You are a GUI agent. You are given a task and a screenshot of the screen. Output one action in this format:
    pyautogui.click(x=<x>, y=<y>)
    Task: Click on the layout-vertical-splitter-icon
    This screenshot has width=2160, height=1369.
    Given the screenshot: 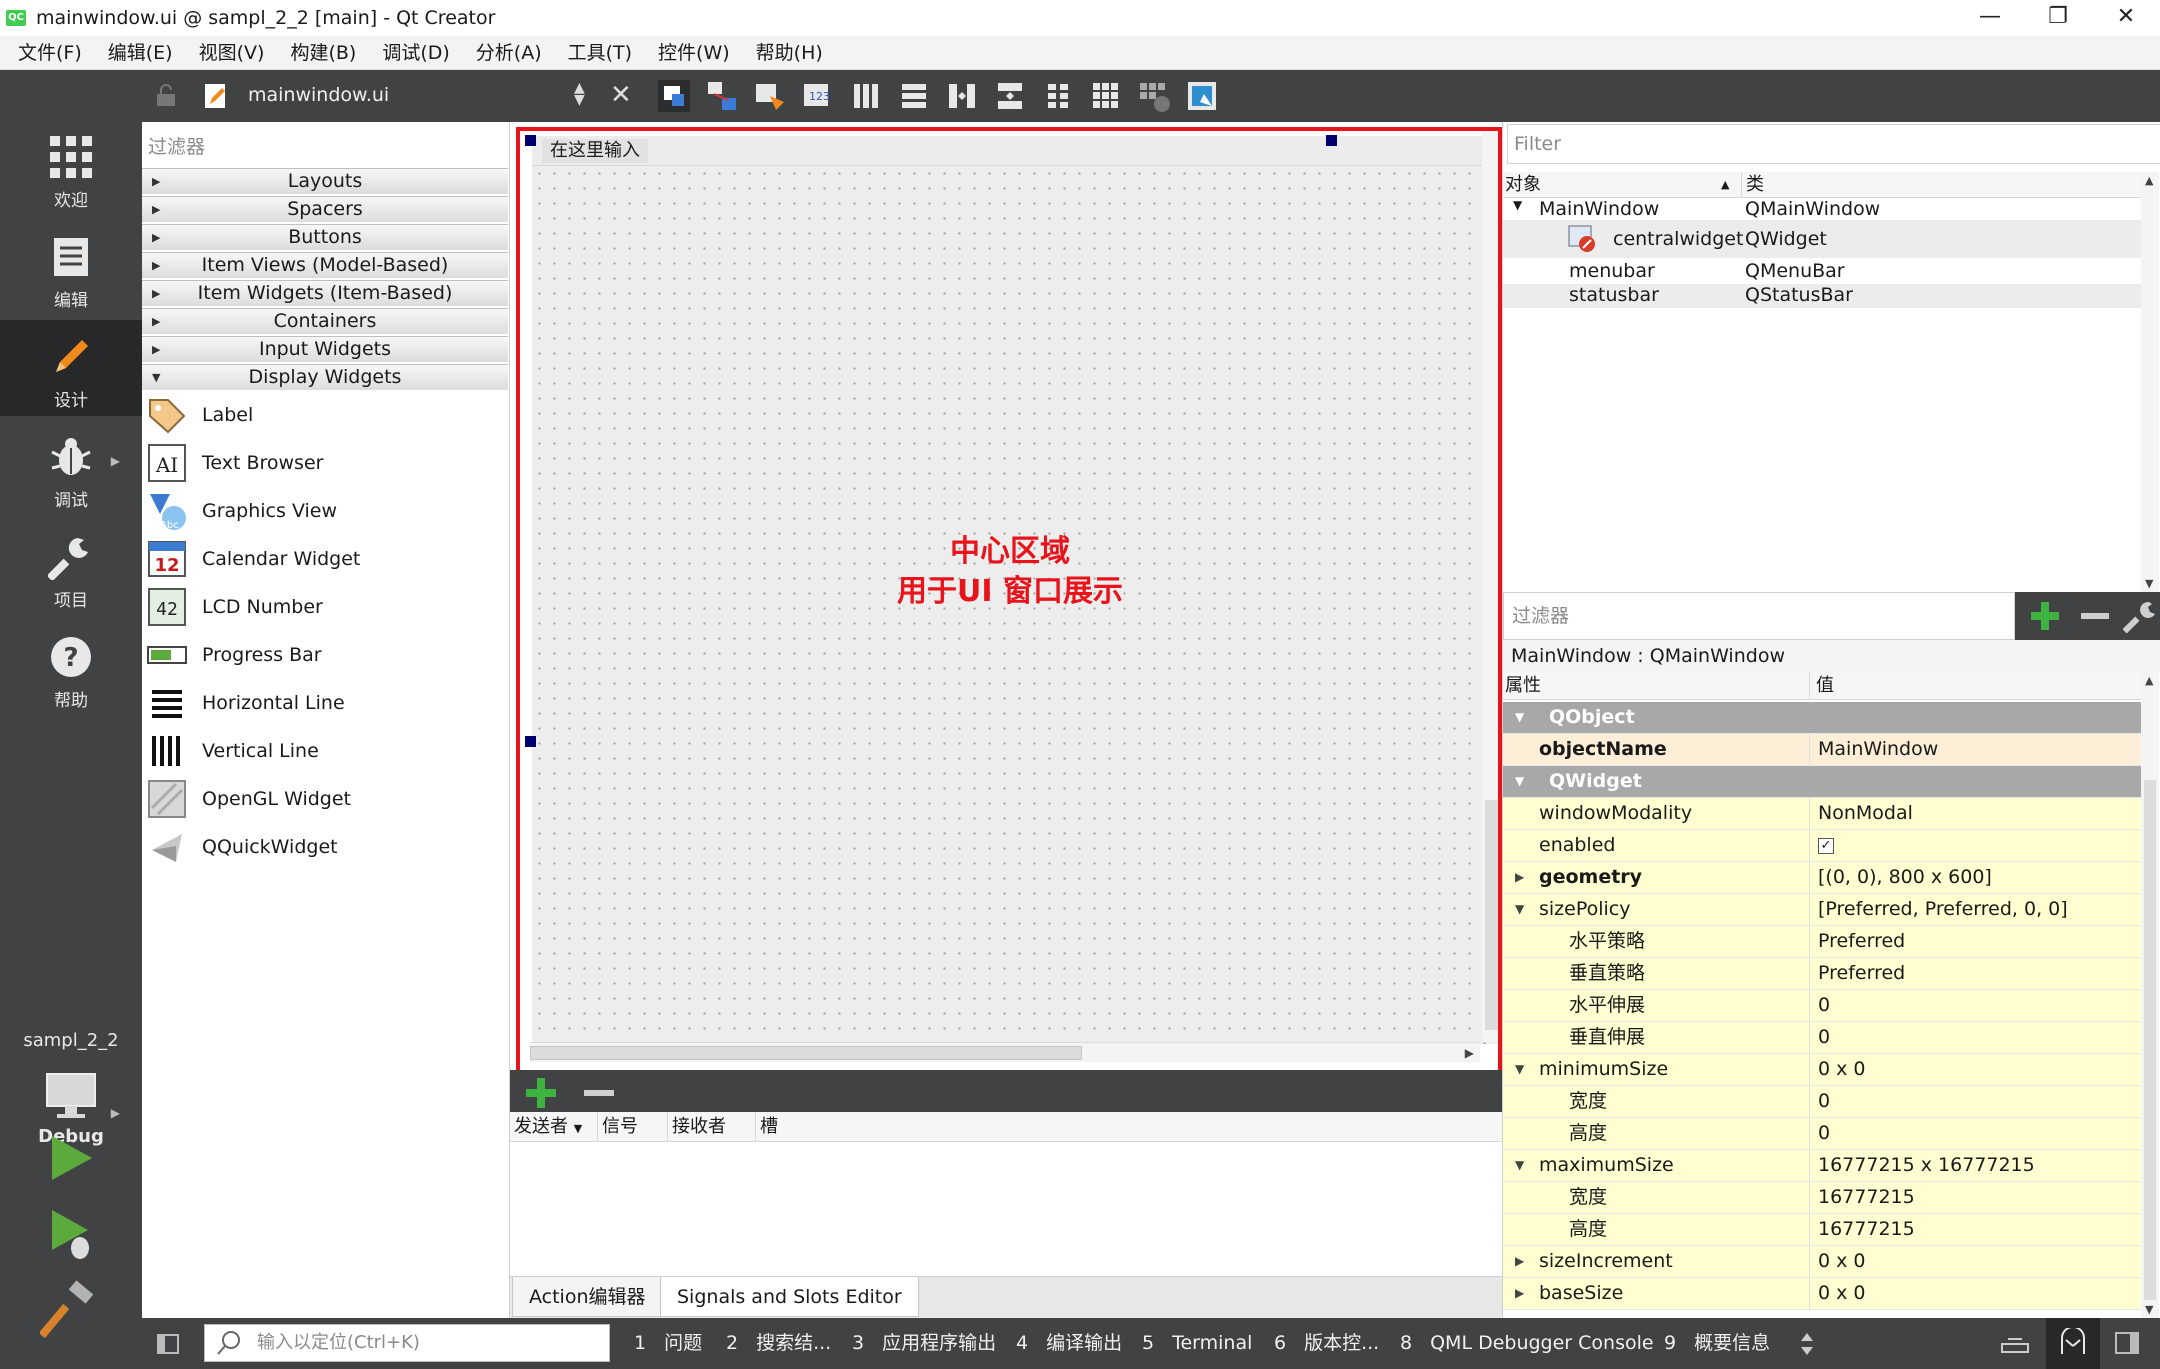 What is the action you would take?
    pyautogui.click(x=1010, y=96)
    